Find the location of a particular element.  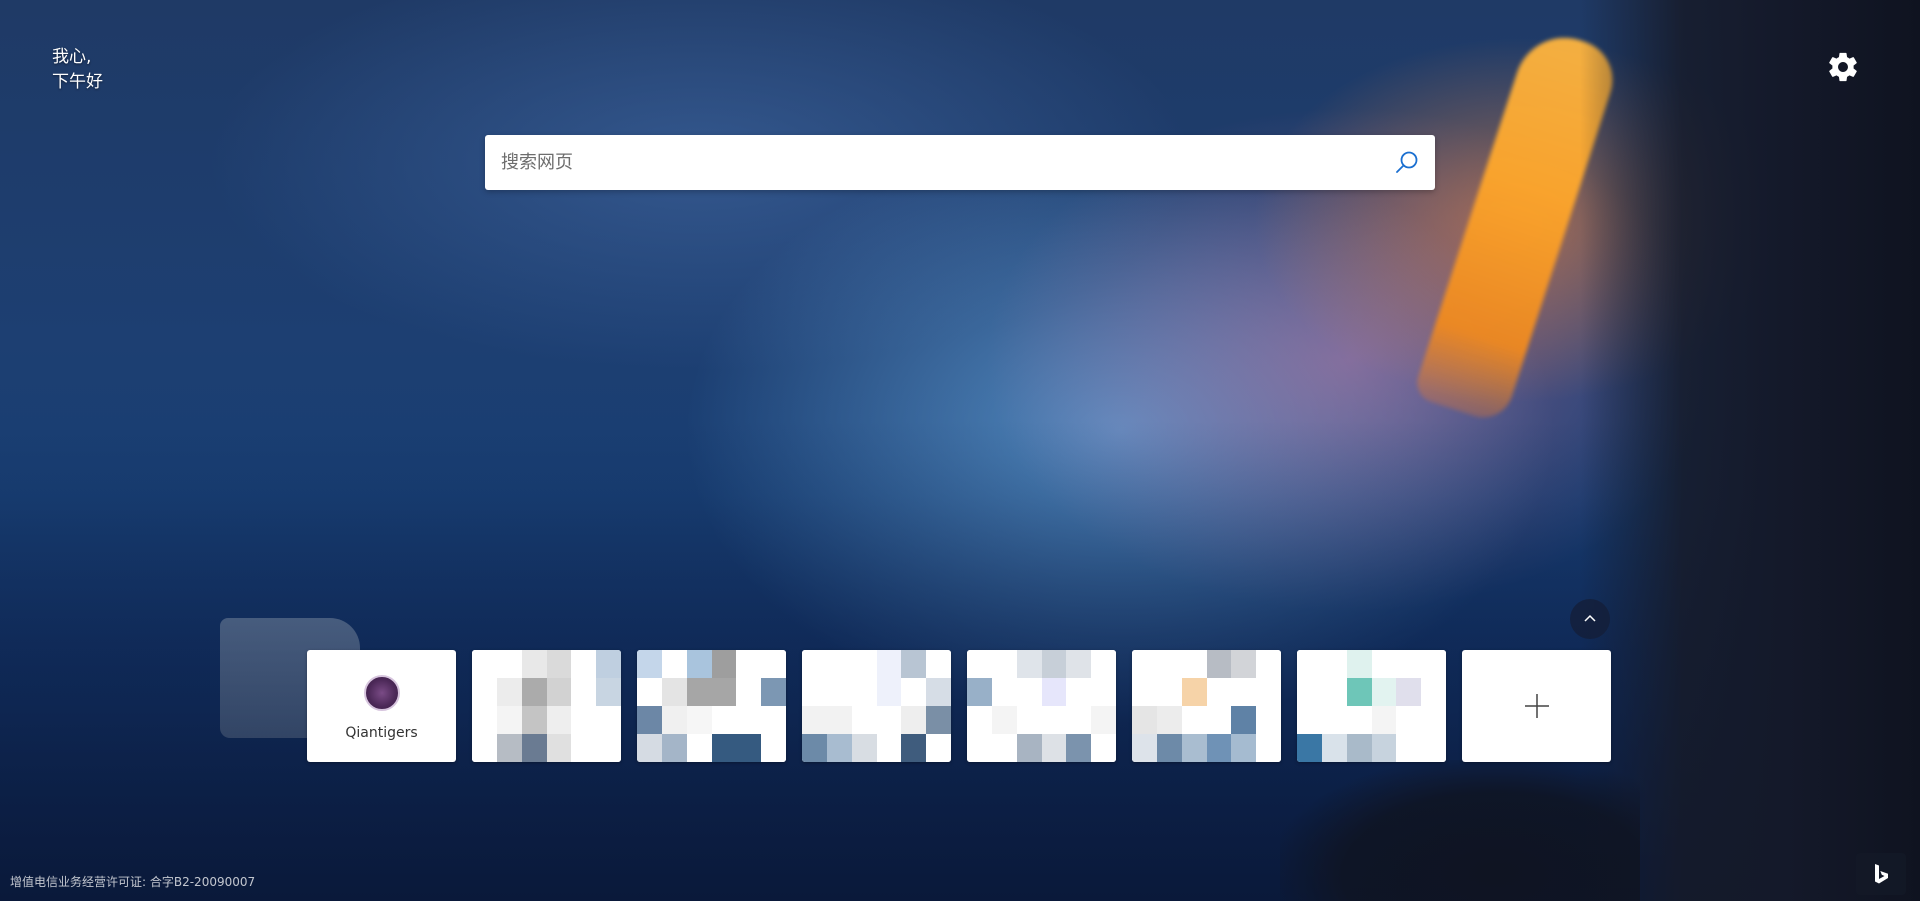

add-site-button is located at coordinates (1536, 706).